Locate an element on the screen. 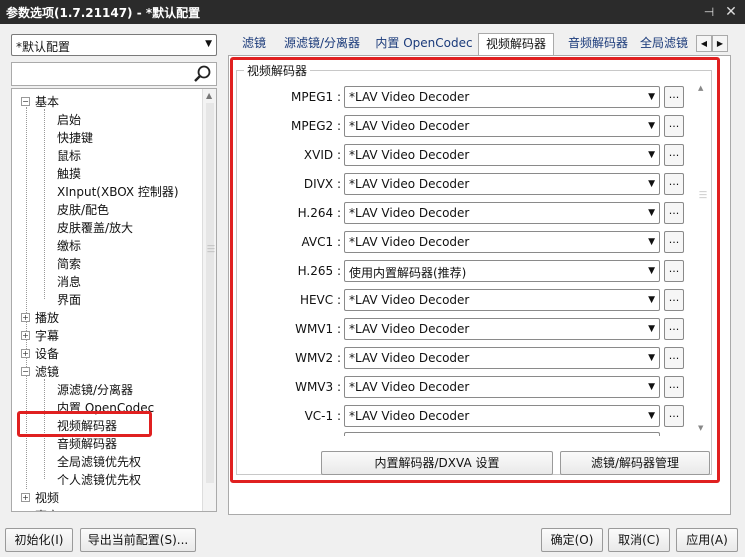 This screenshot has width=745, height=557. chevron-right-icon: ▶ is located at coordinates (720, 43).